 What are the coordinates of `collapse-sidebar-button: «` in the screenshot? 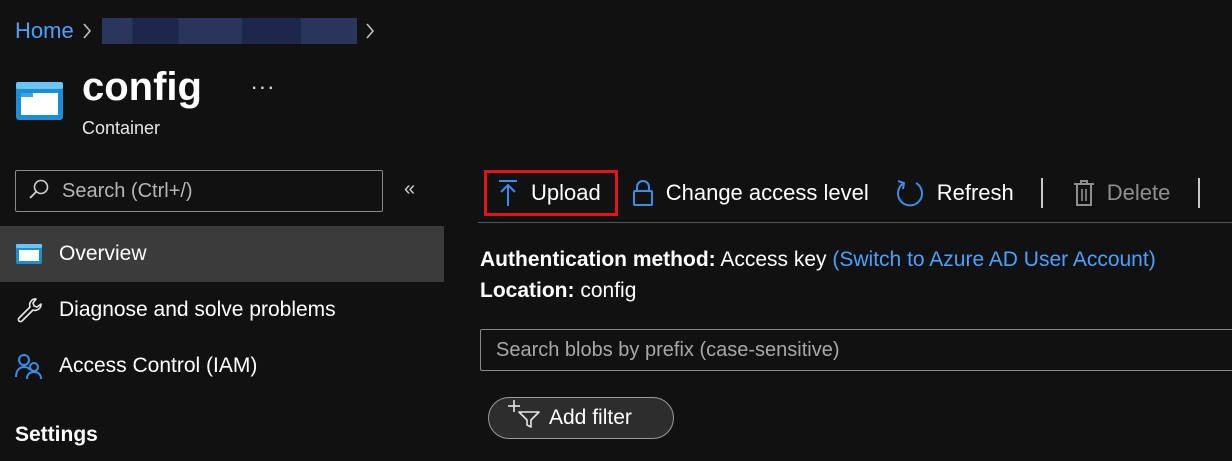 It's located at (409, 189).